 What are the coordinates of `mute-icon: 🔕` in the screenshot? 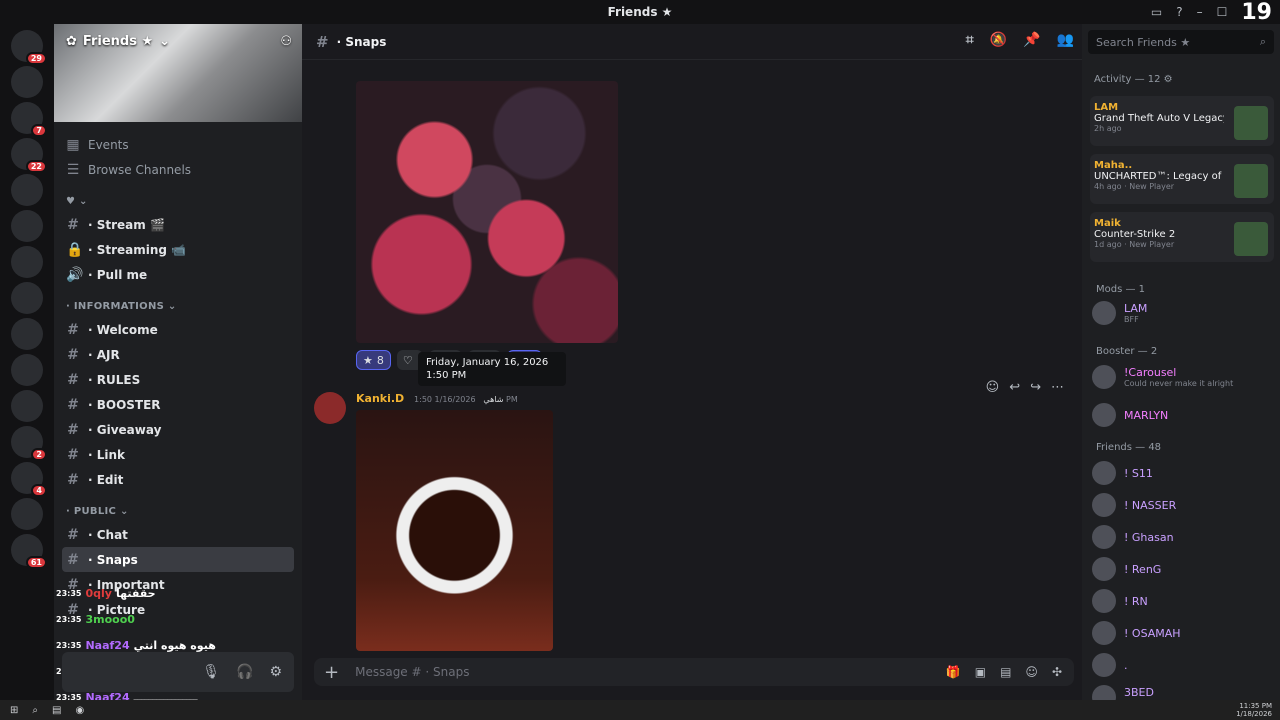 It's located at (998, 40).